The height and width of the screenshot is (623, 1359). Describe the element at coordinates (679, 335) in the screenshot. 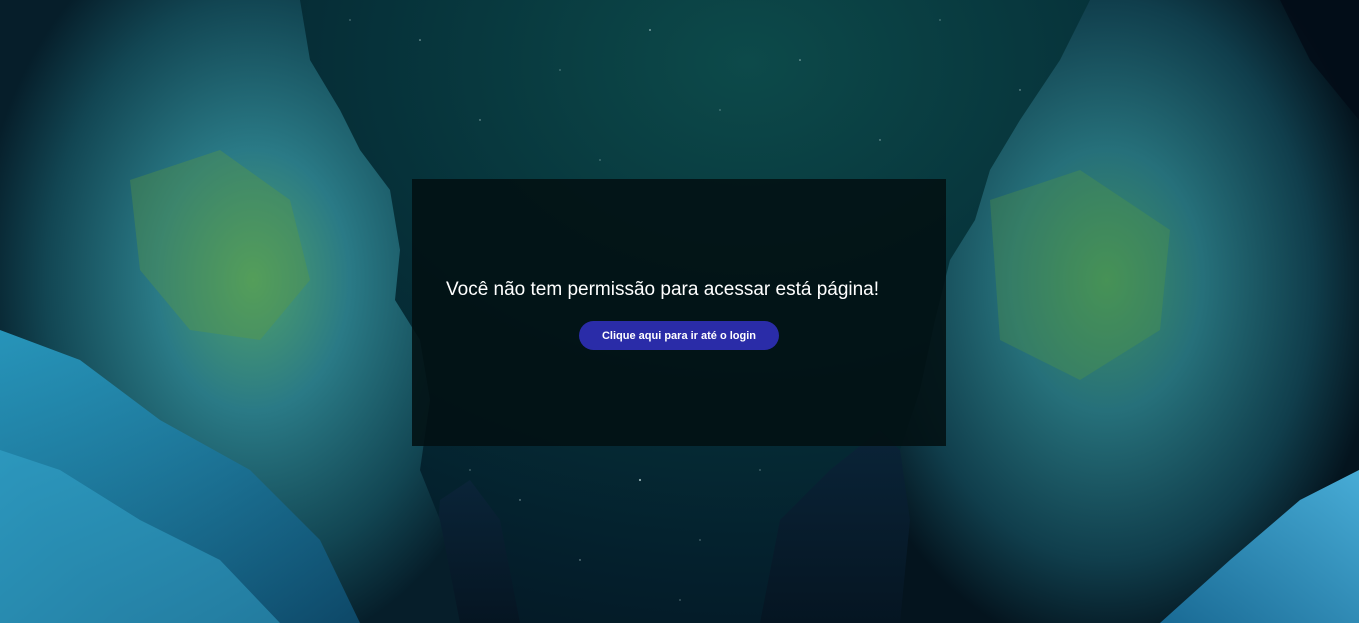

I see `go-to-login-button: Clique aqui para ir até o login` at that location.